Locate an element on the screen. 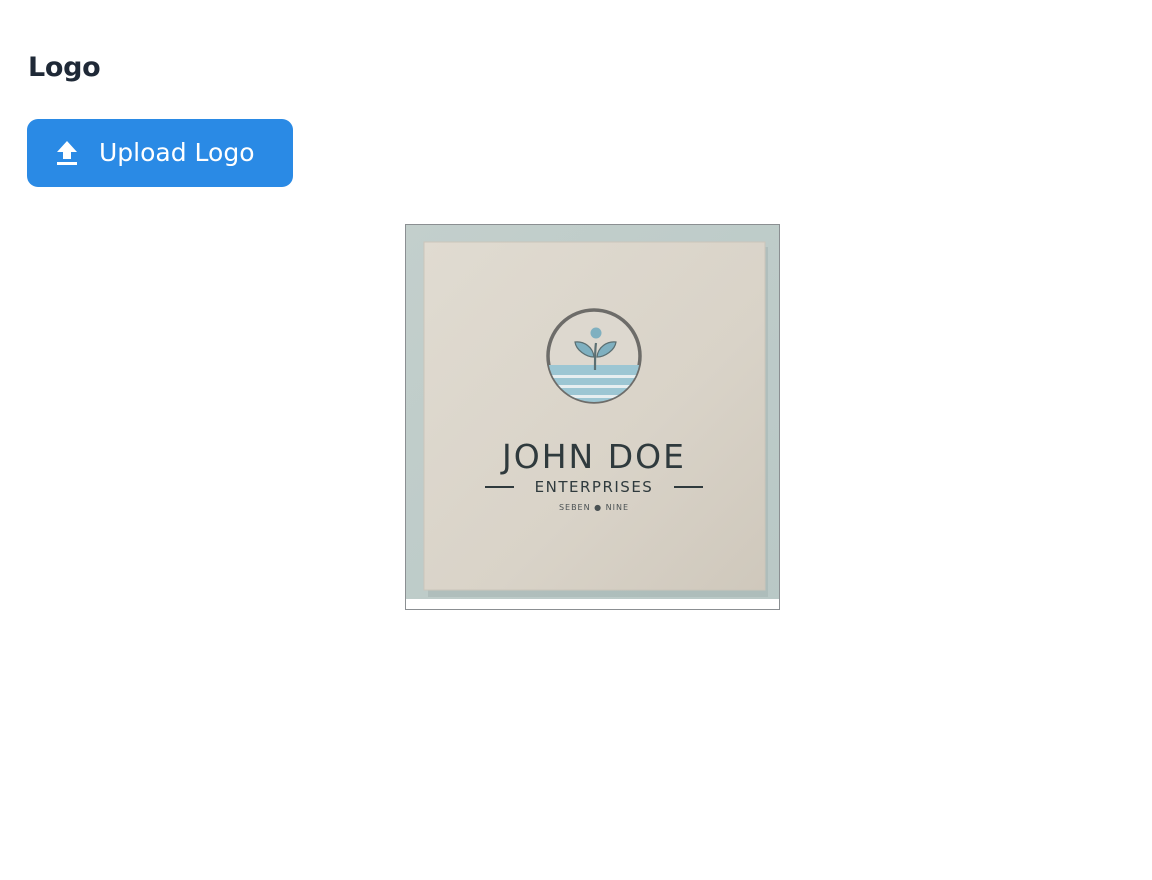 This screenshot has width=1152, height=880. logo-brand-text: JOHN DOE is located at coordinates (593, 456).